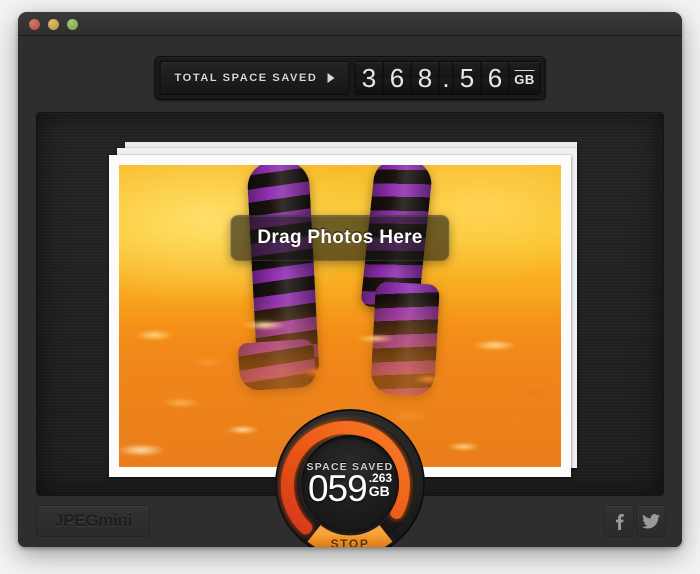 The width and height of the screenshot is (700, 574). I want to click on twitter-icon, so click(651, 521).